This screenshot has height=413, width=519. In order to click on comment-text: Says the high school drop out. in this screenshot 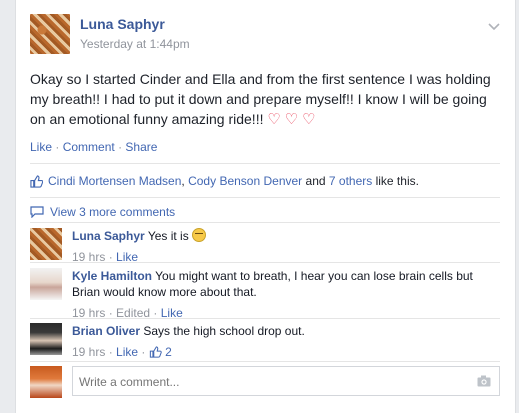, I will do `click(224, 331)`.